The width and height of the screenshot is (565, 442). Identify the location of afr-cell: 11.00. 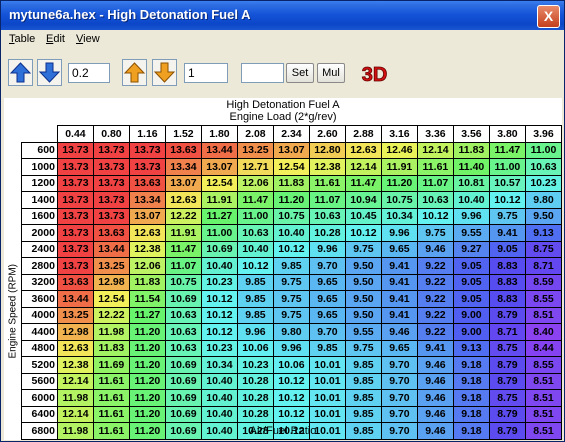
(507, 167).